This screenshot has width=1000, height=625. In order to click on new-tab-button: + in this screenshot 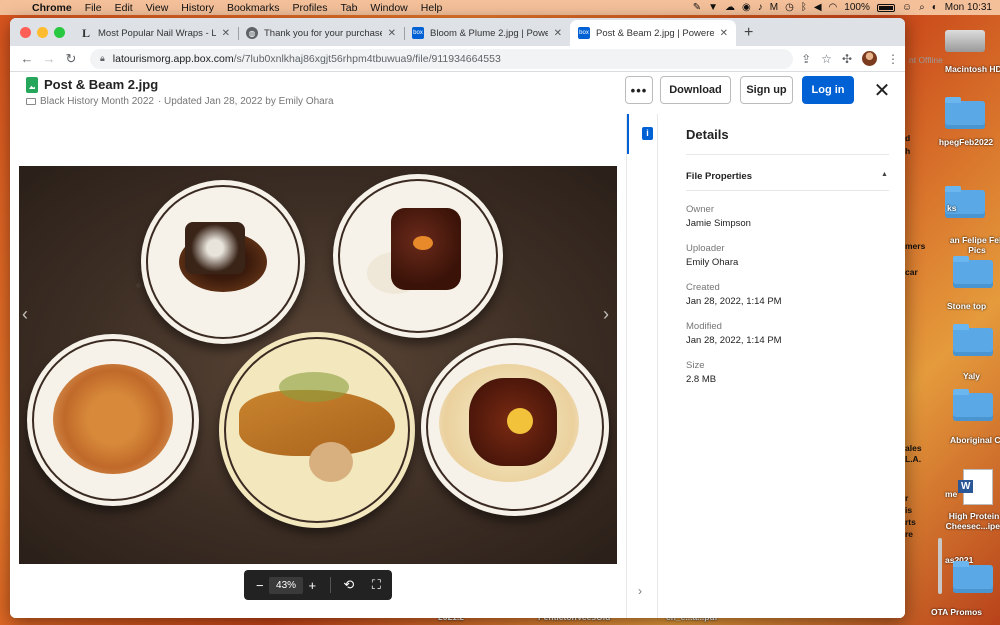, I will do `click(748, 33)`.